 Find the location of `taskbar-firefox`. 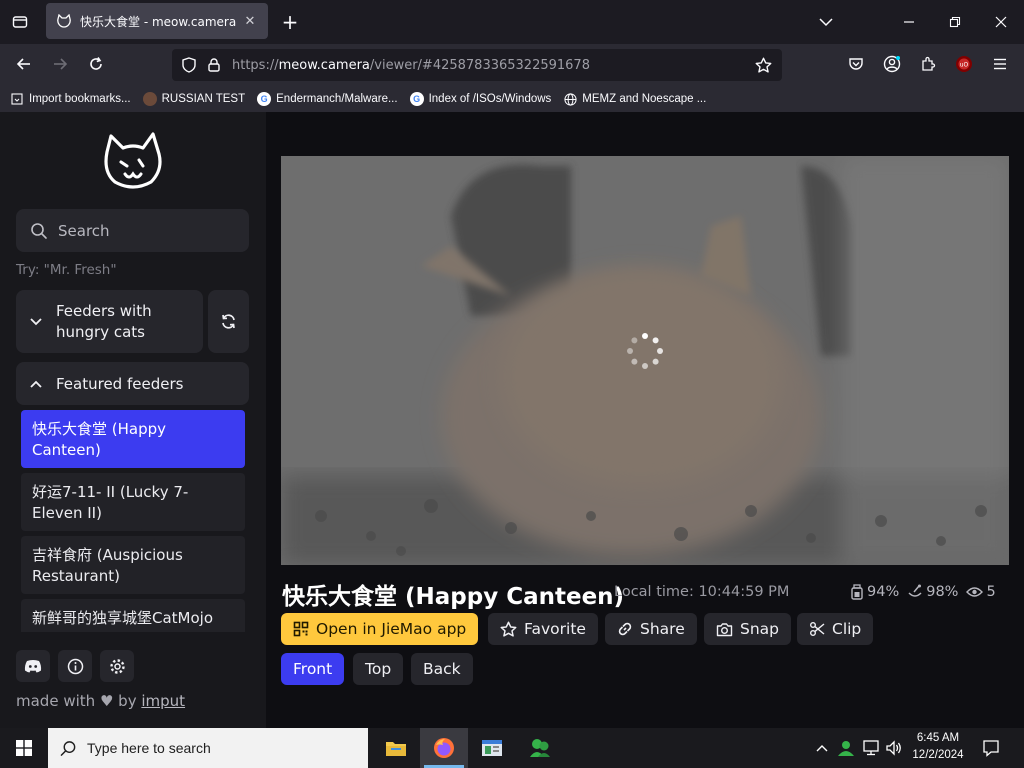

taskbar-firefox is located at coordinates (444, 748).